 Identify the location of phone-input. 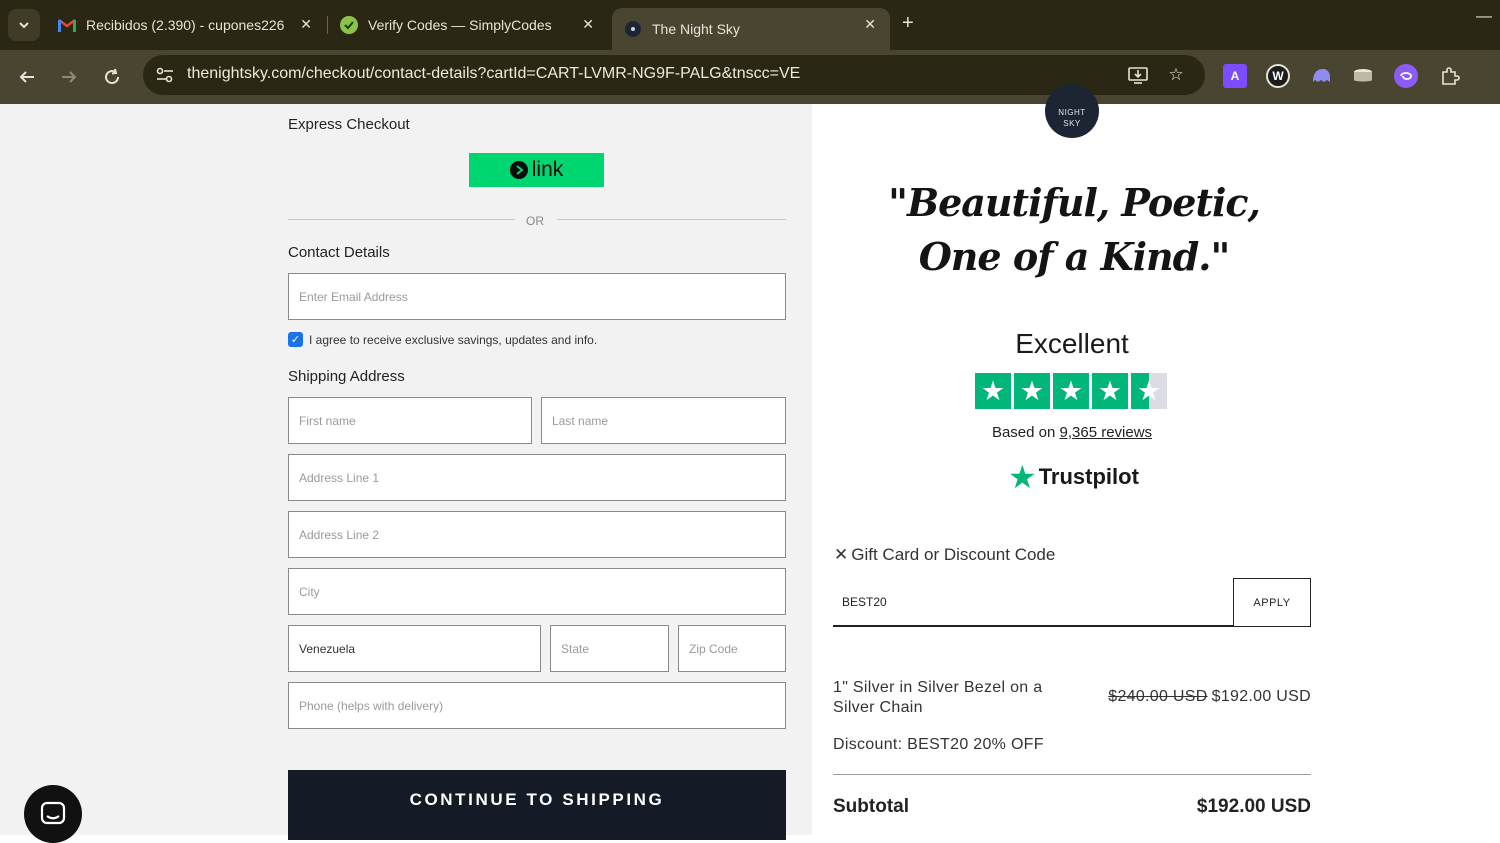
(537, 705).